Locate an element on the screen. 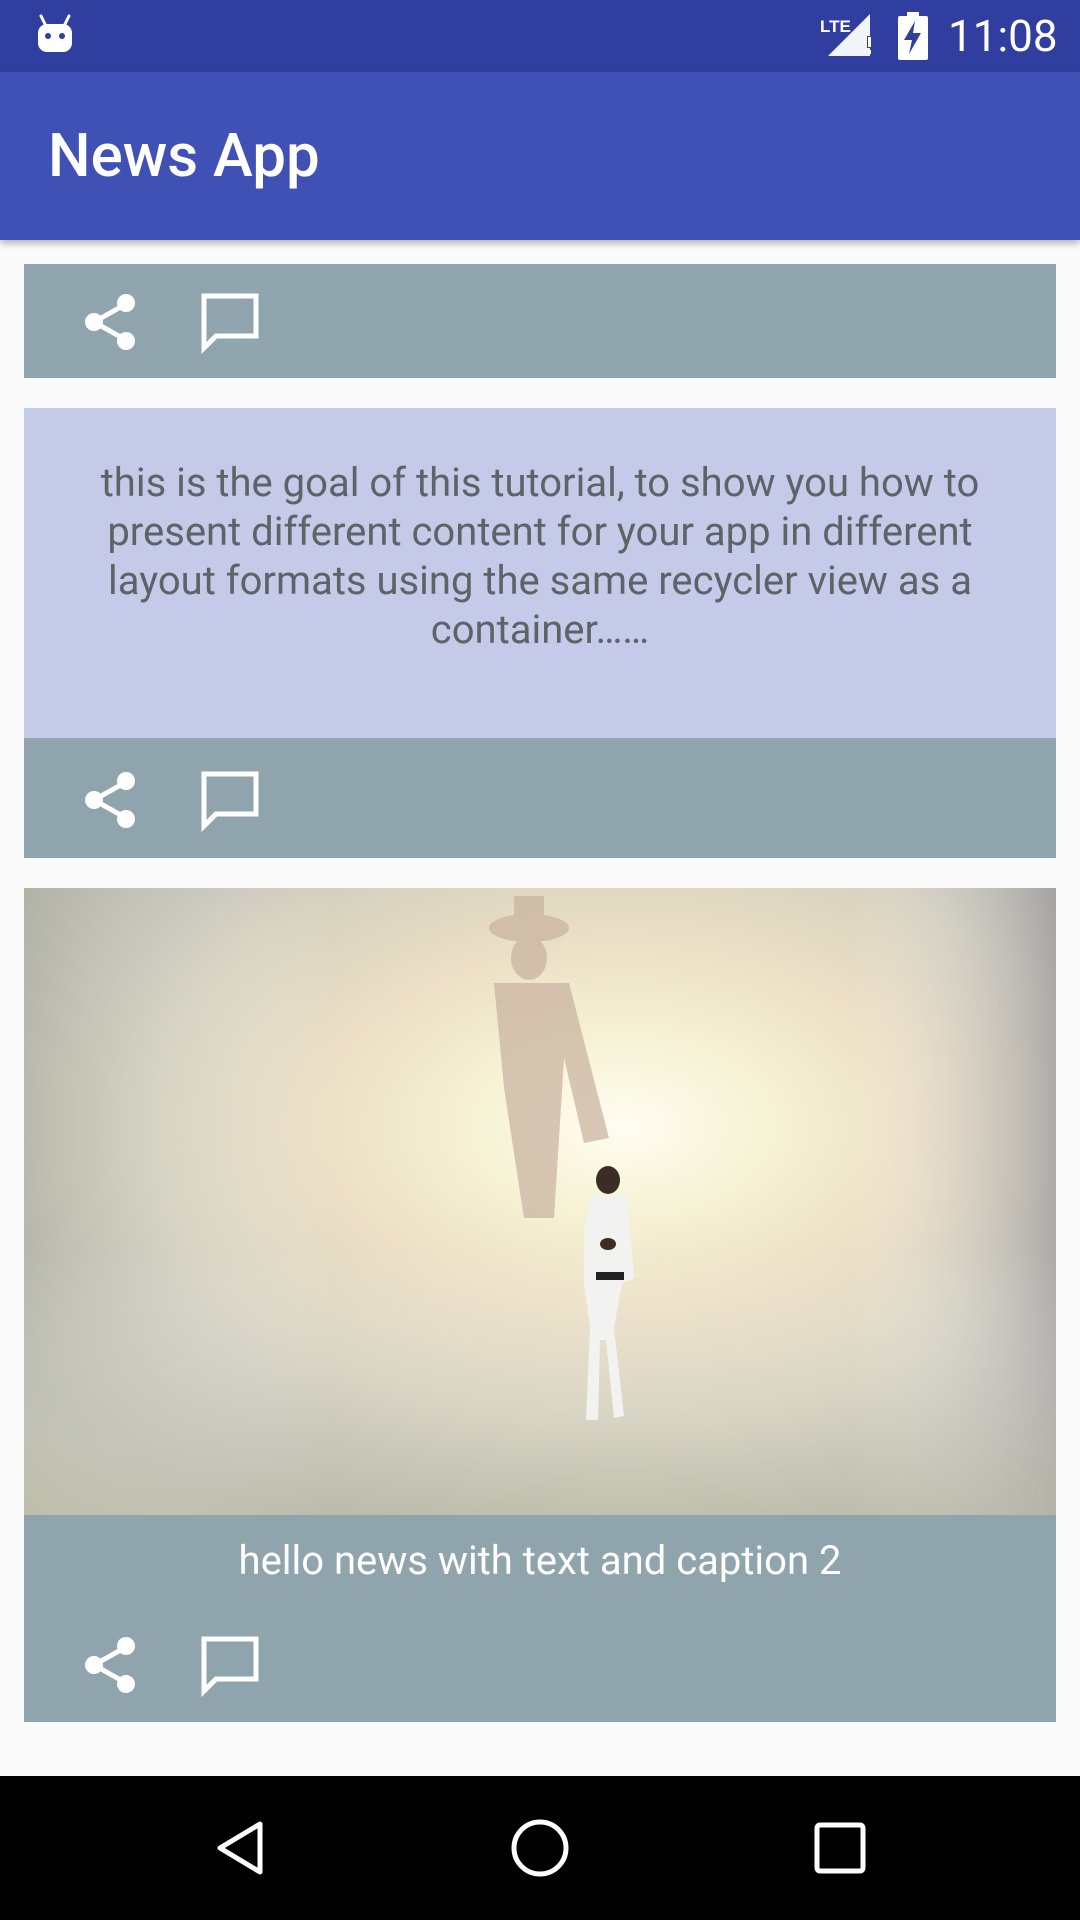 This screenshot has height=1920, width=1080. app-title: News App is located at coordinates (184, 155).